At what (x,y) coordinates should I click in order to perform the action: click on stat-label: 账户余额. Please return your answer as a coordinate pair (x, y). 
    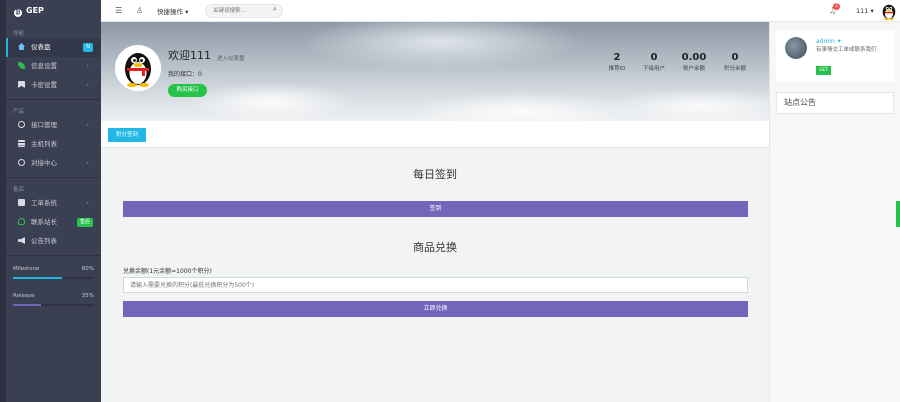
    Looking at the image, I should click on (693, 69).